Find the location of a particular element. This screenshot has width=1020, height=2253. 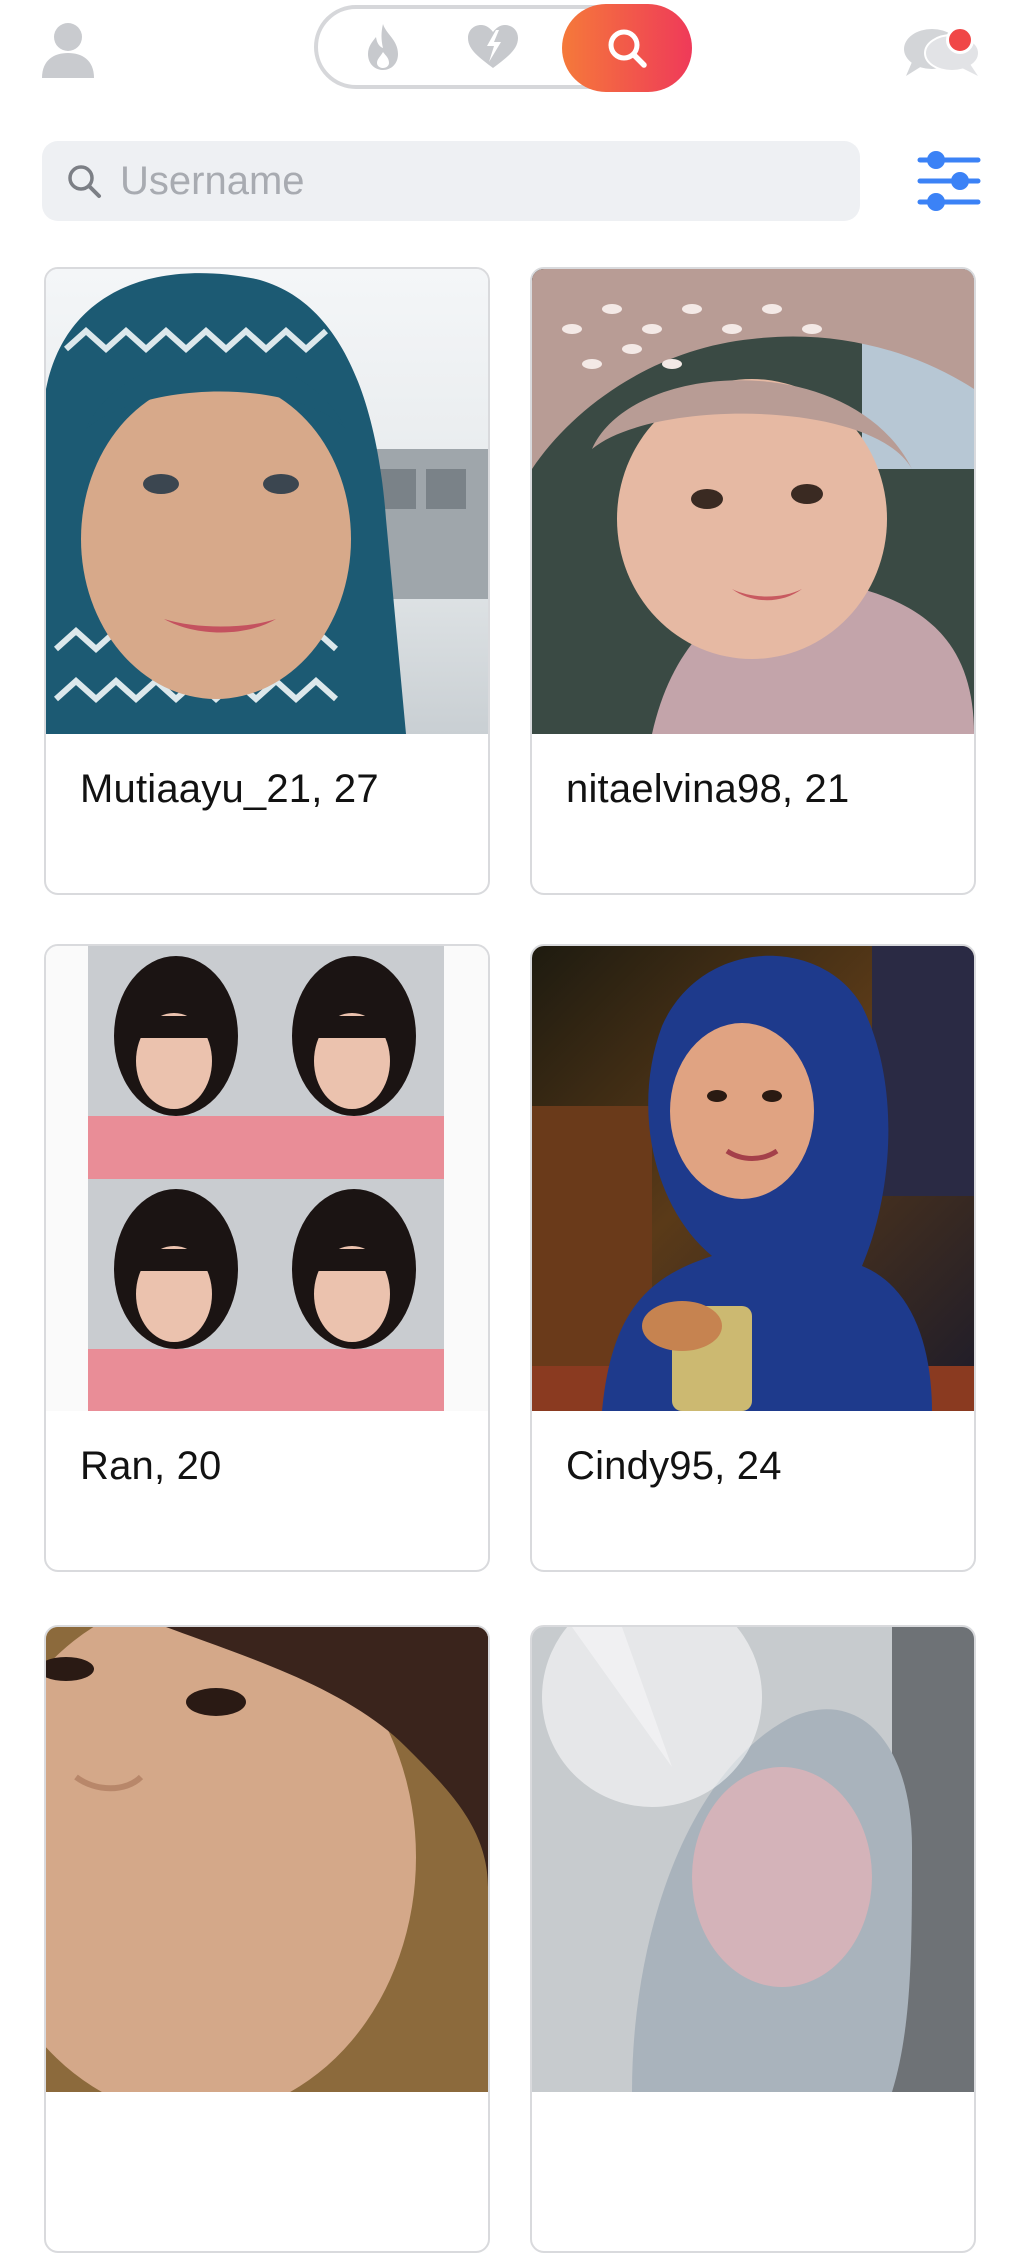

tab-search is located at coordinates (627, 48).